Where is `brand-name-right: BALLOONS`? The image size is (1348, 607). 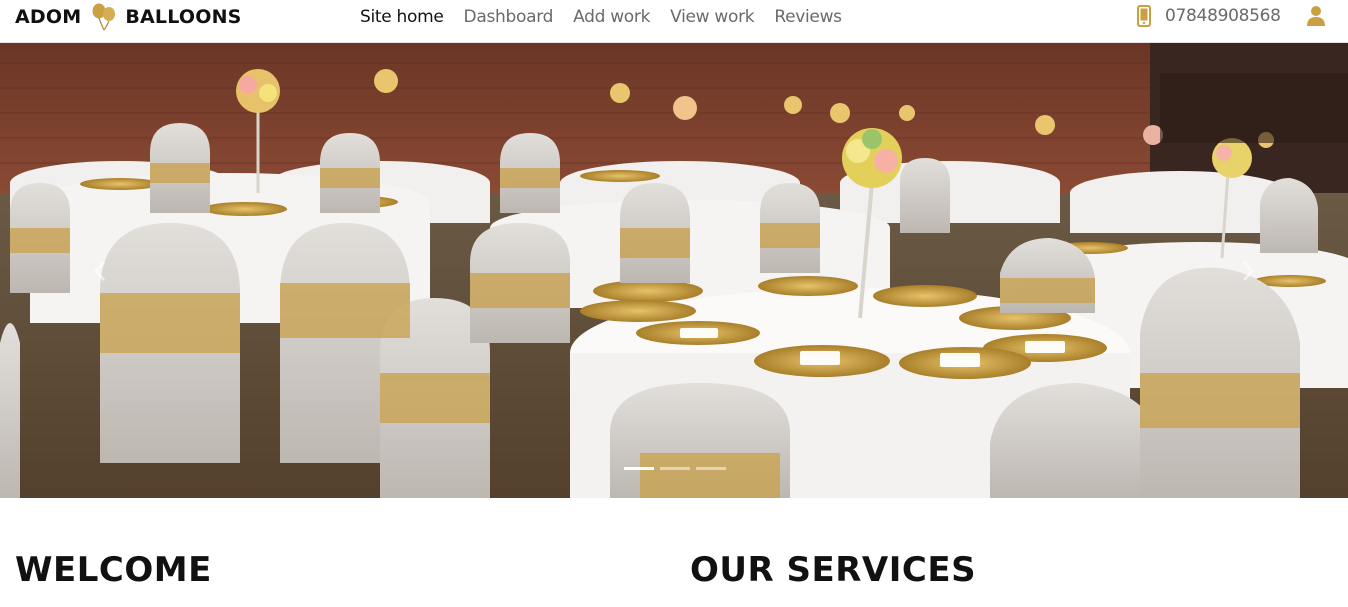 brand-name-right: BALLOONS is located at coordinates (183, 17).